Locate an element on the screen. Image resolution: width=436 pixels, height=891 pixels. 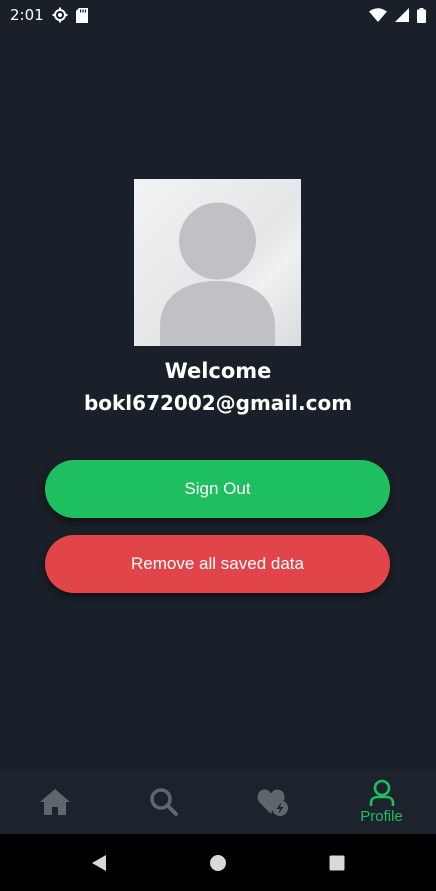
nav-item-profile: Profile is located at coordinates (381, 802).